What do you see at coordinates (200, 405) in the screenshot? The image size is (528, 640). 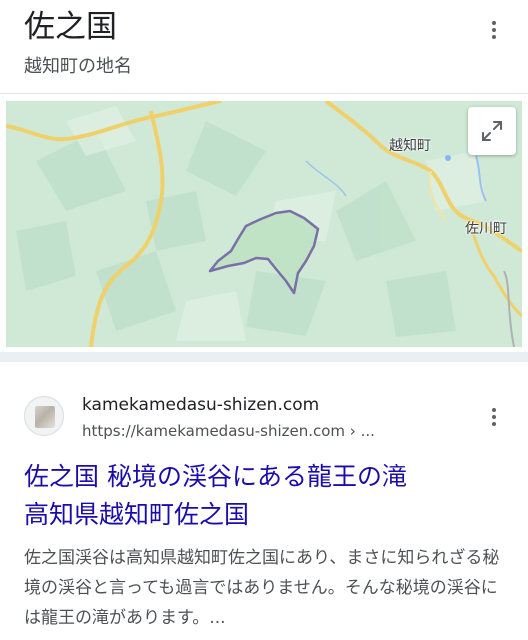 I see `site-name: kamekamedasu-shizen.com` at bounding box center [200, 405].